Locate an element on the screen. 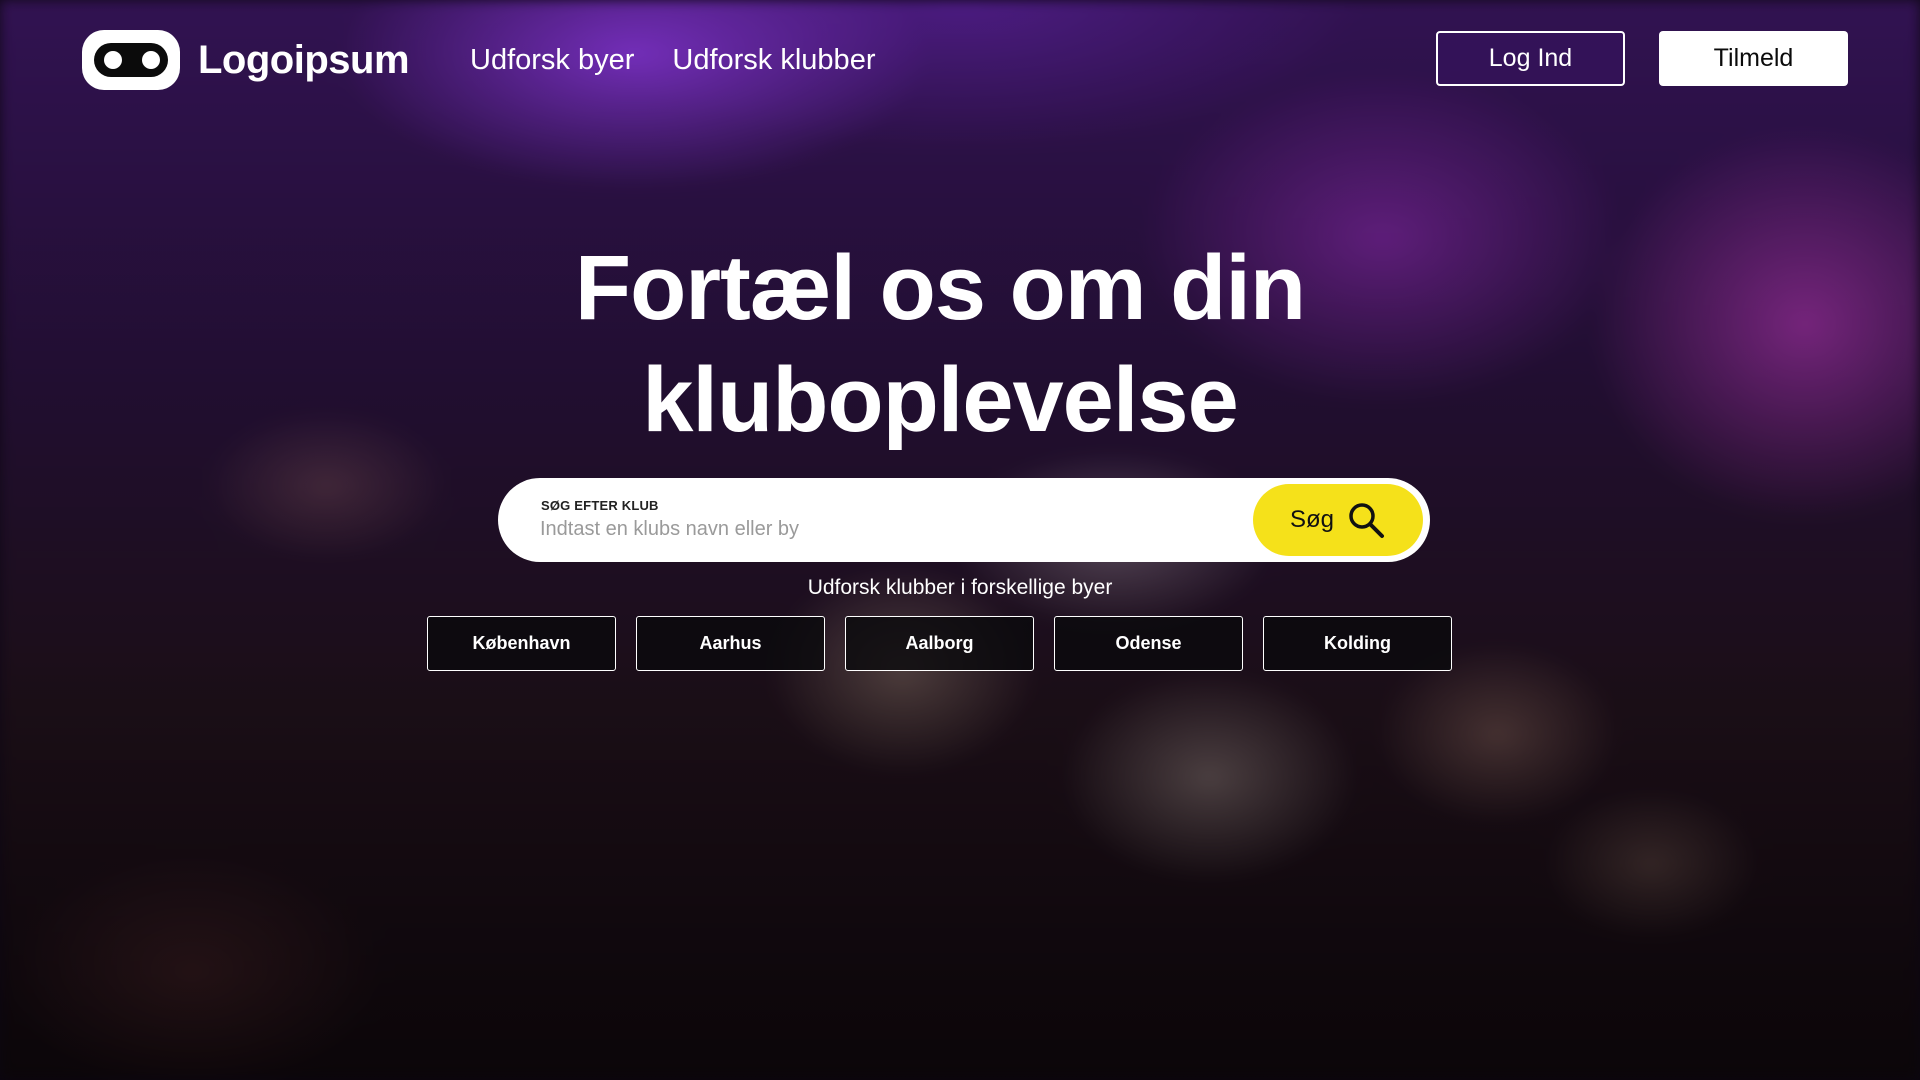  search-input is located at coordinates (880, 529).